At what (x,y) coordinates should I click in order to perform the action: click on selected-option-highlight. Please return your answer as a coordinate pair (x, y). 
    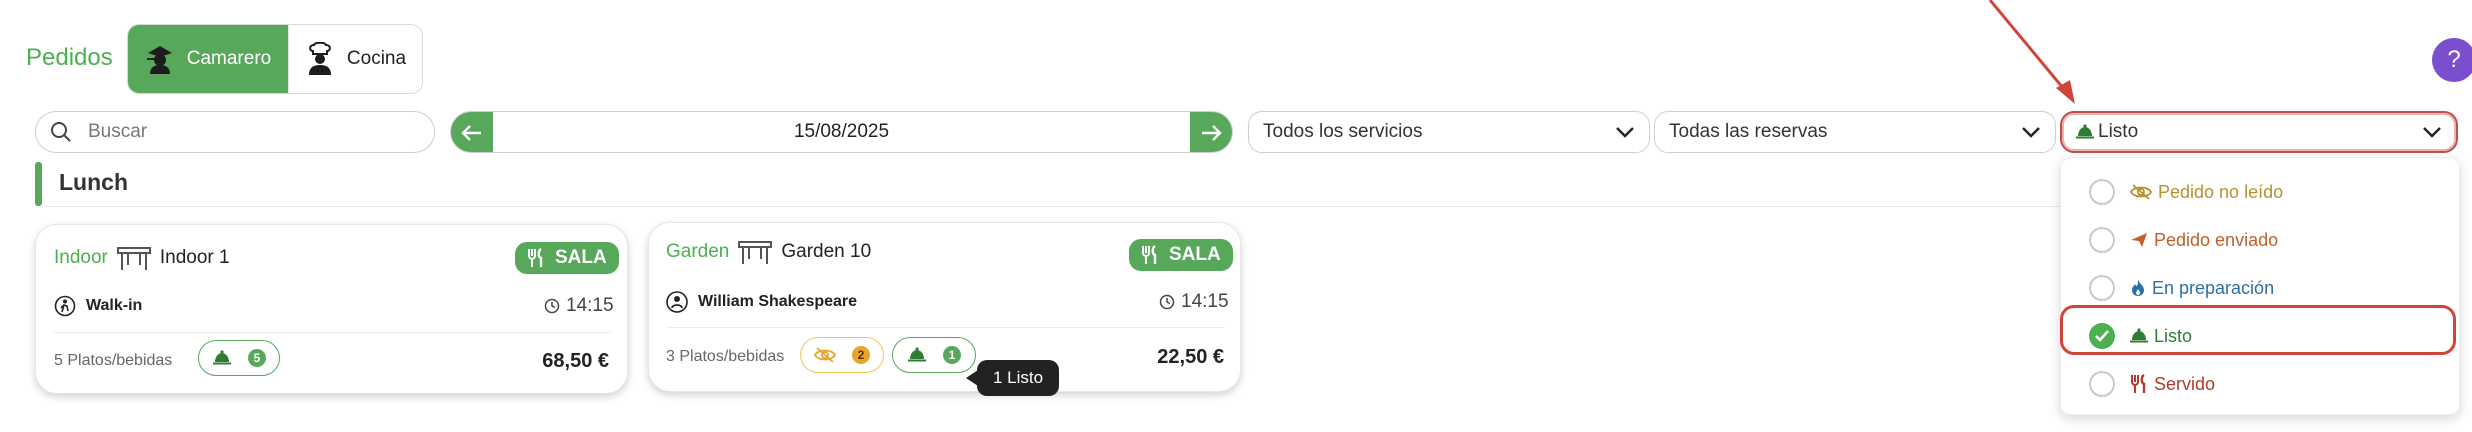
    Looking at the image, I should click on (2258, 330).